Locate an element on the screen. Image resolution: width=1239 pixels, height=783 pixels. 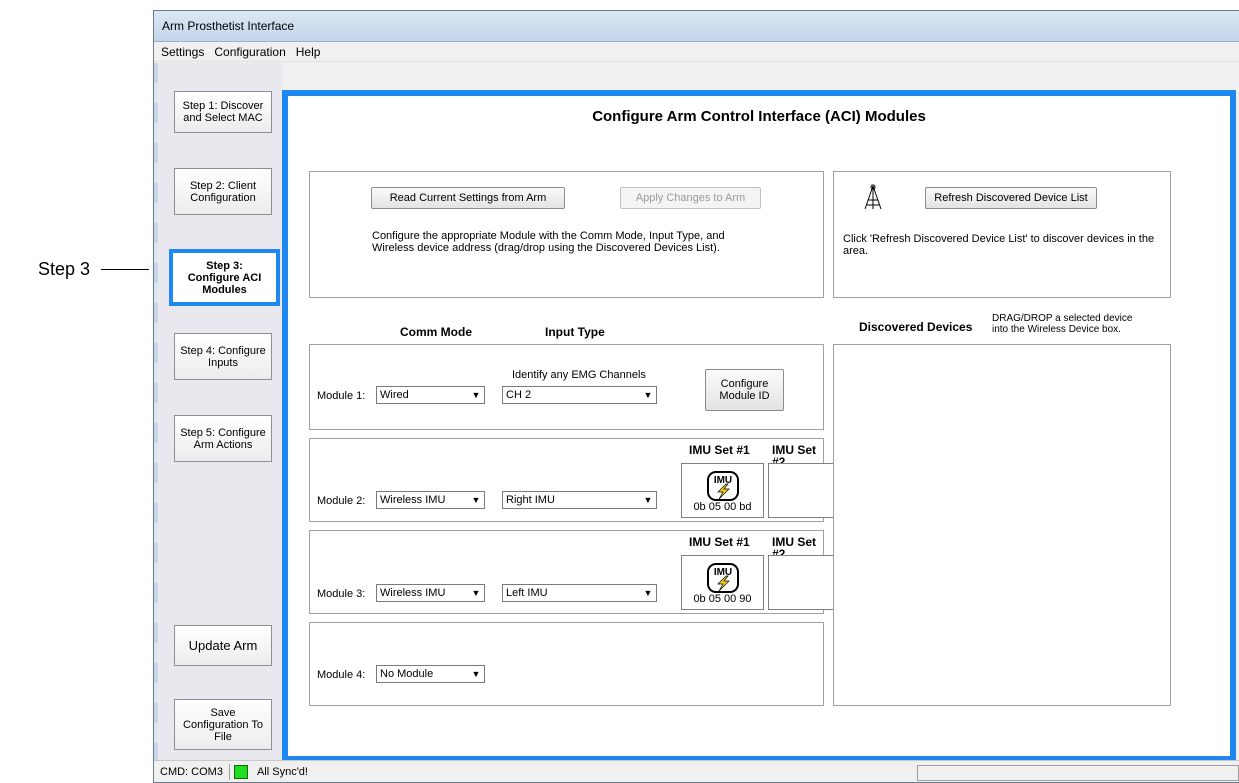
apply-changes-button: Apply Changes to Arm is located at coordinates (690, 198).